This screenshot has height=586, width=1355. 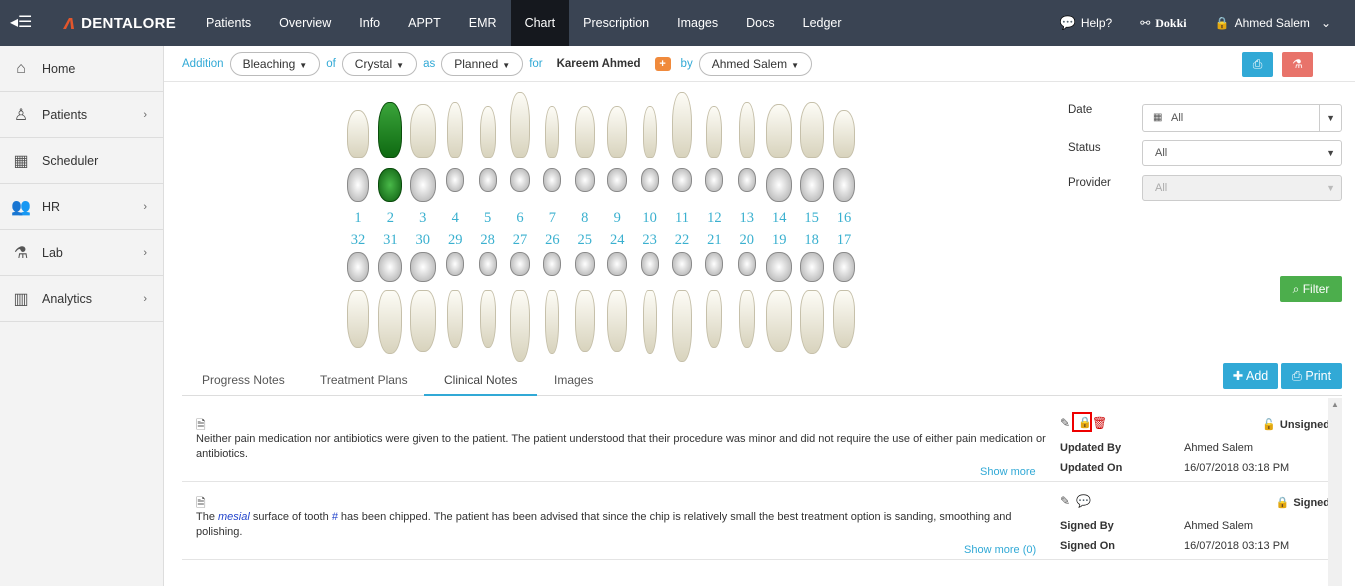 What do you see at coordinates (520, 180) in the screenshot?
I see `tooth-6-occlusal` at bounding box center [520, 180].